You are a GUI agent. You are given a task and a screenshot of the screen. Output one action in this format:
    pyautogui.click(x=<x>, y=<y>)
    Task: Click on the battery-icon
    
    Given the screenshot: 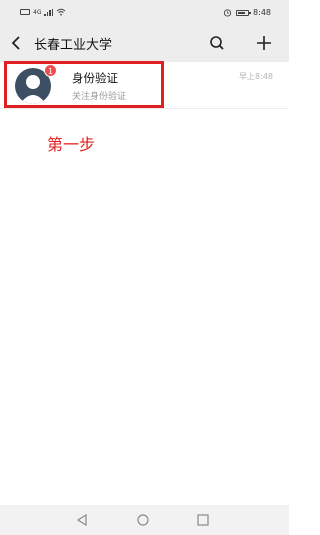 What is the action you would take?
    pyautogui.click(x=244, y=12)
    